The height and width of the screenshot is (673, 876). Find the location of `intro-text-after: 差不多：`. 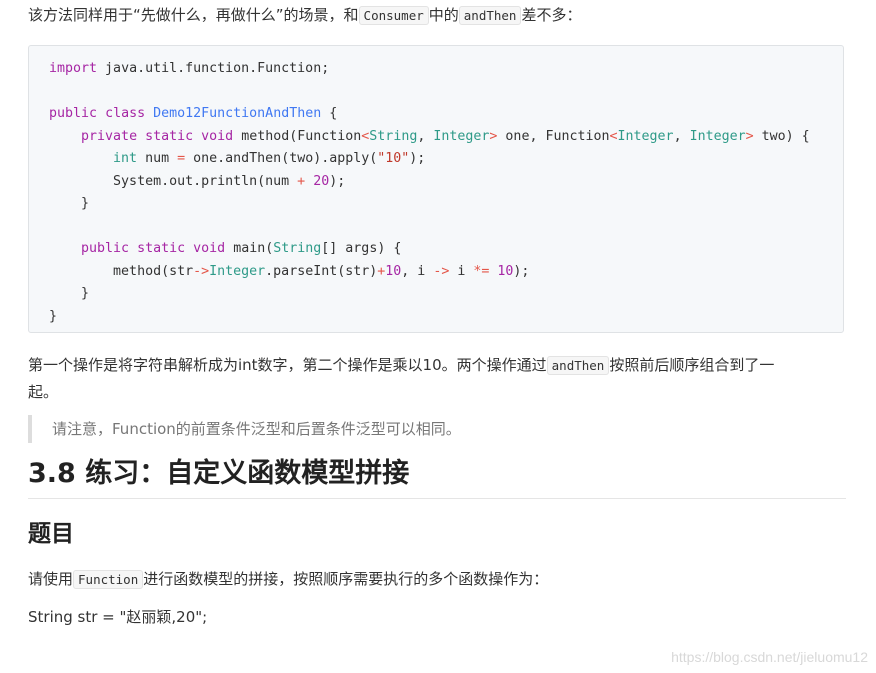

intro-text-after: 差不多： is located at coordinates (551, 15).